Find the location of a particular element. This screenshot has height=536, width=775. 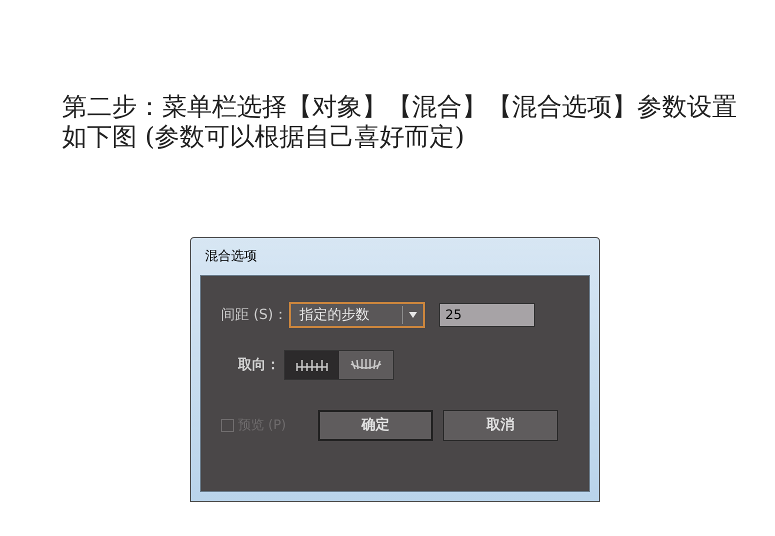

spacing-dropdown: 指定的步数 is located at coordinates (357, 315).